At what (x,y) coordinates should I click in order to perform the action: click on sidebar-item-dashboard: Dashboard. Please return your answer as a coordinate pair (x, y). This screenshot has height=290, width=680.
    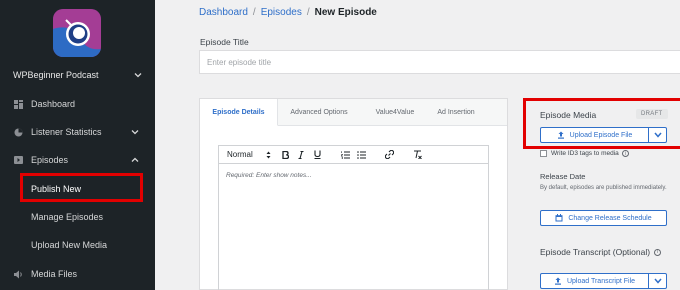
    Looking at the image, I should click on (77, 104).